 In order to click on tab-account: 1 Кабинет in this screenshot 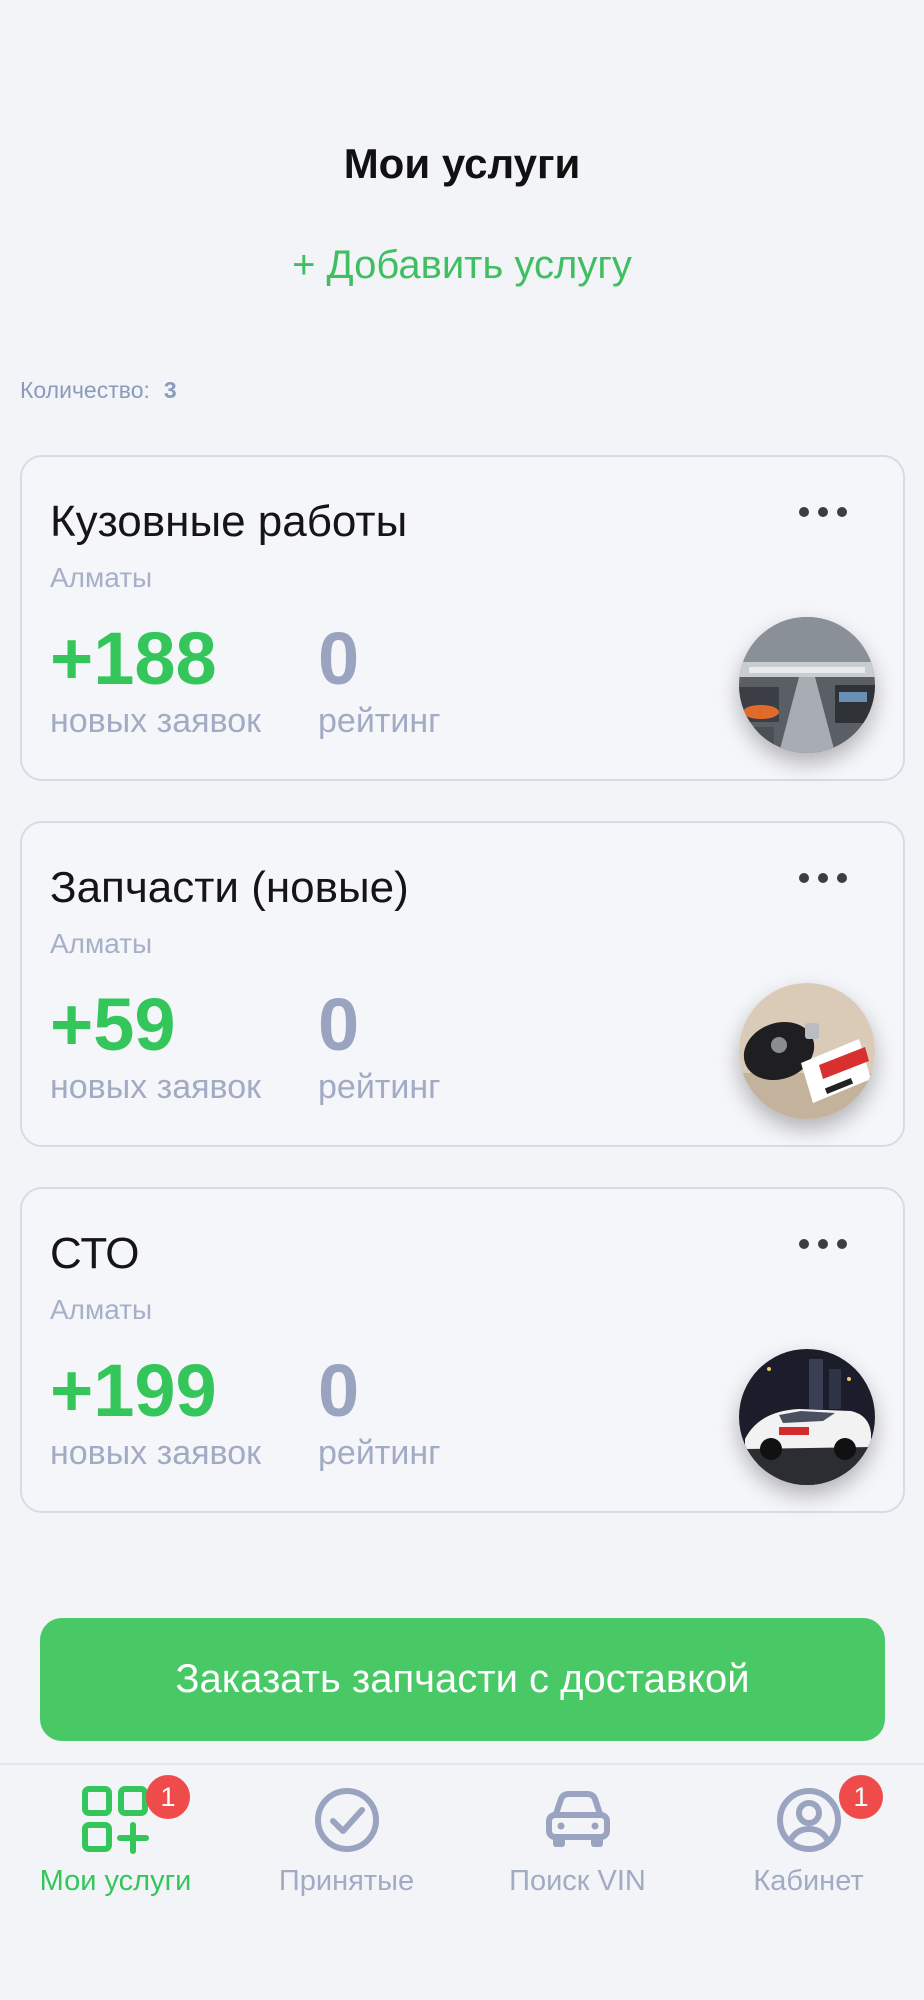, I will do `click(808, 1840)`.